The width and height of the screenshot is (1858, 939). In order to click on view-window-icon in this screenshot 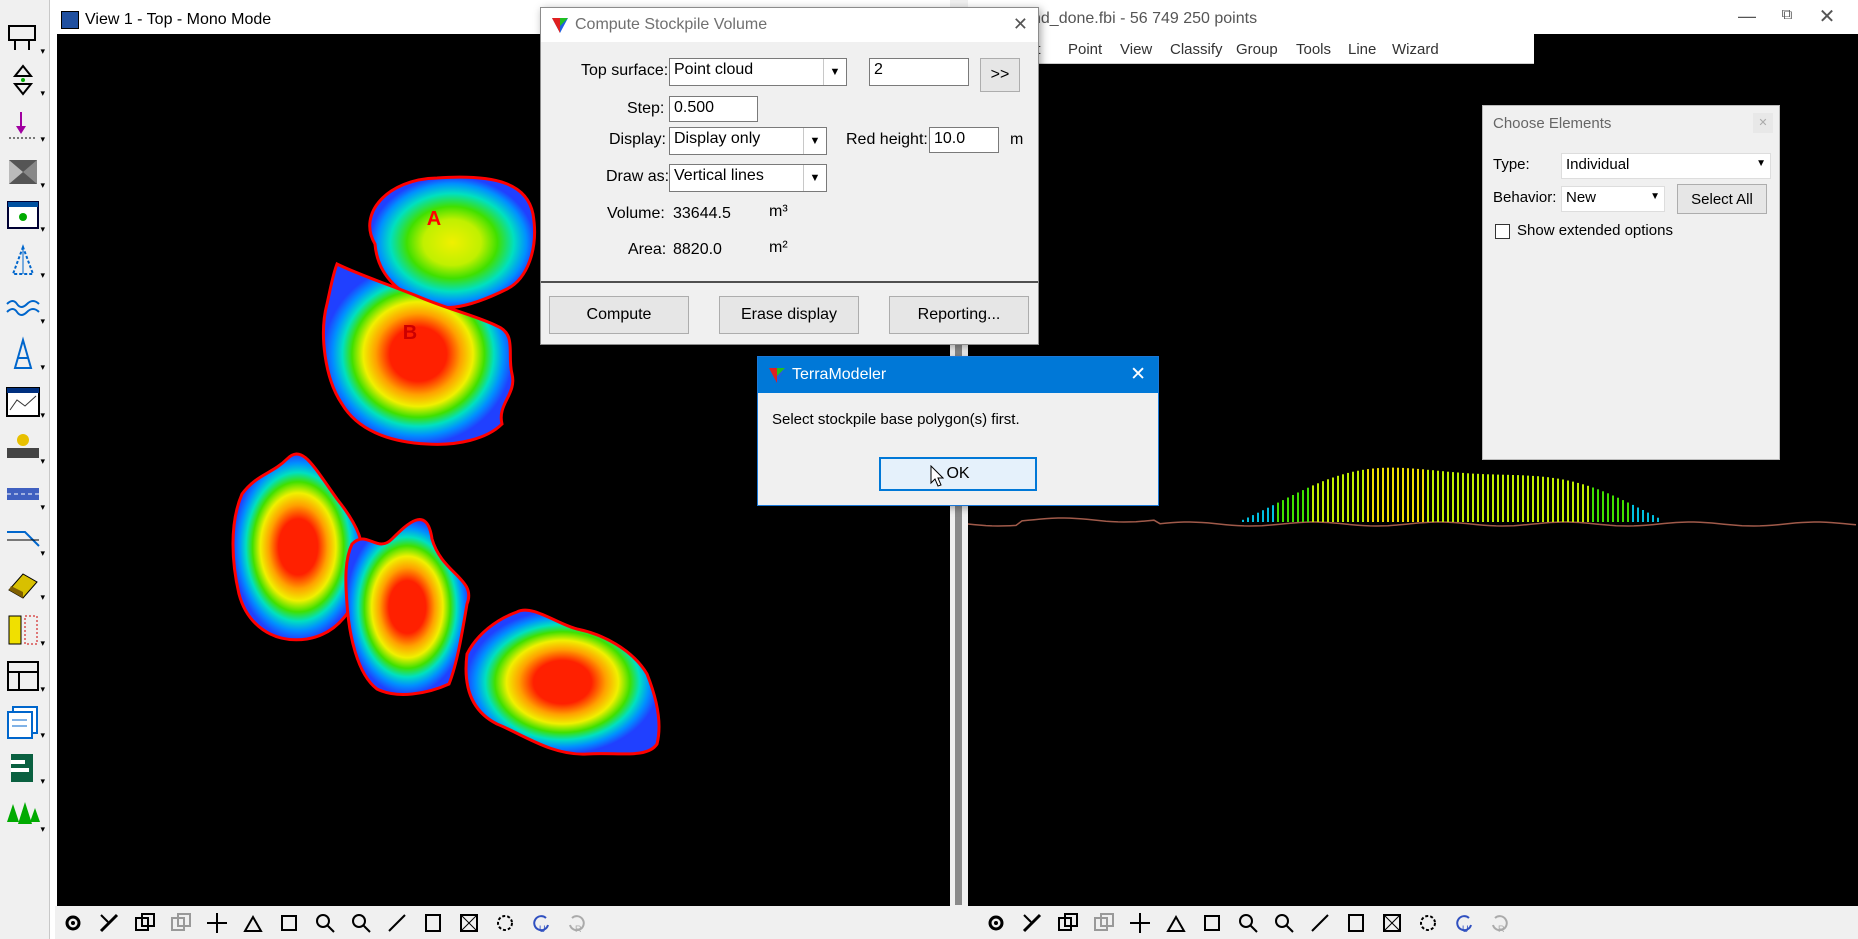, I will do `click(70, 20)`.